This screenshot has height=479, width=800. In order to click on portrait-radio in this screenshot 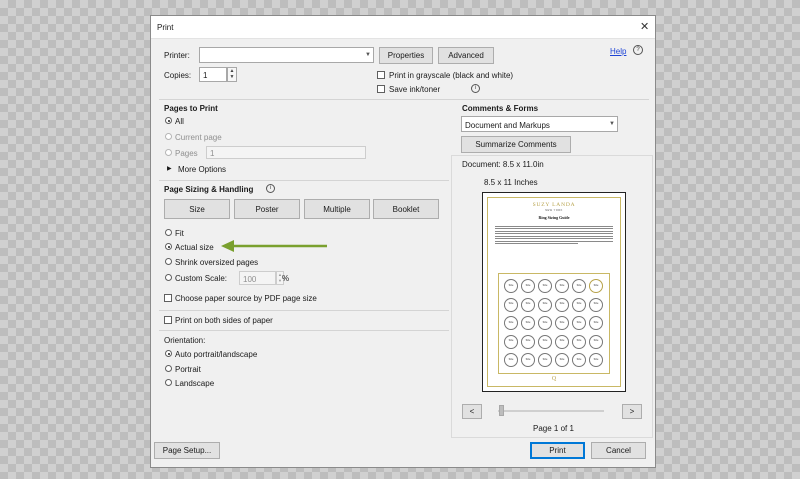, I will do `click(168, 368)`.